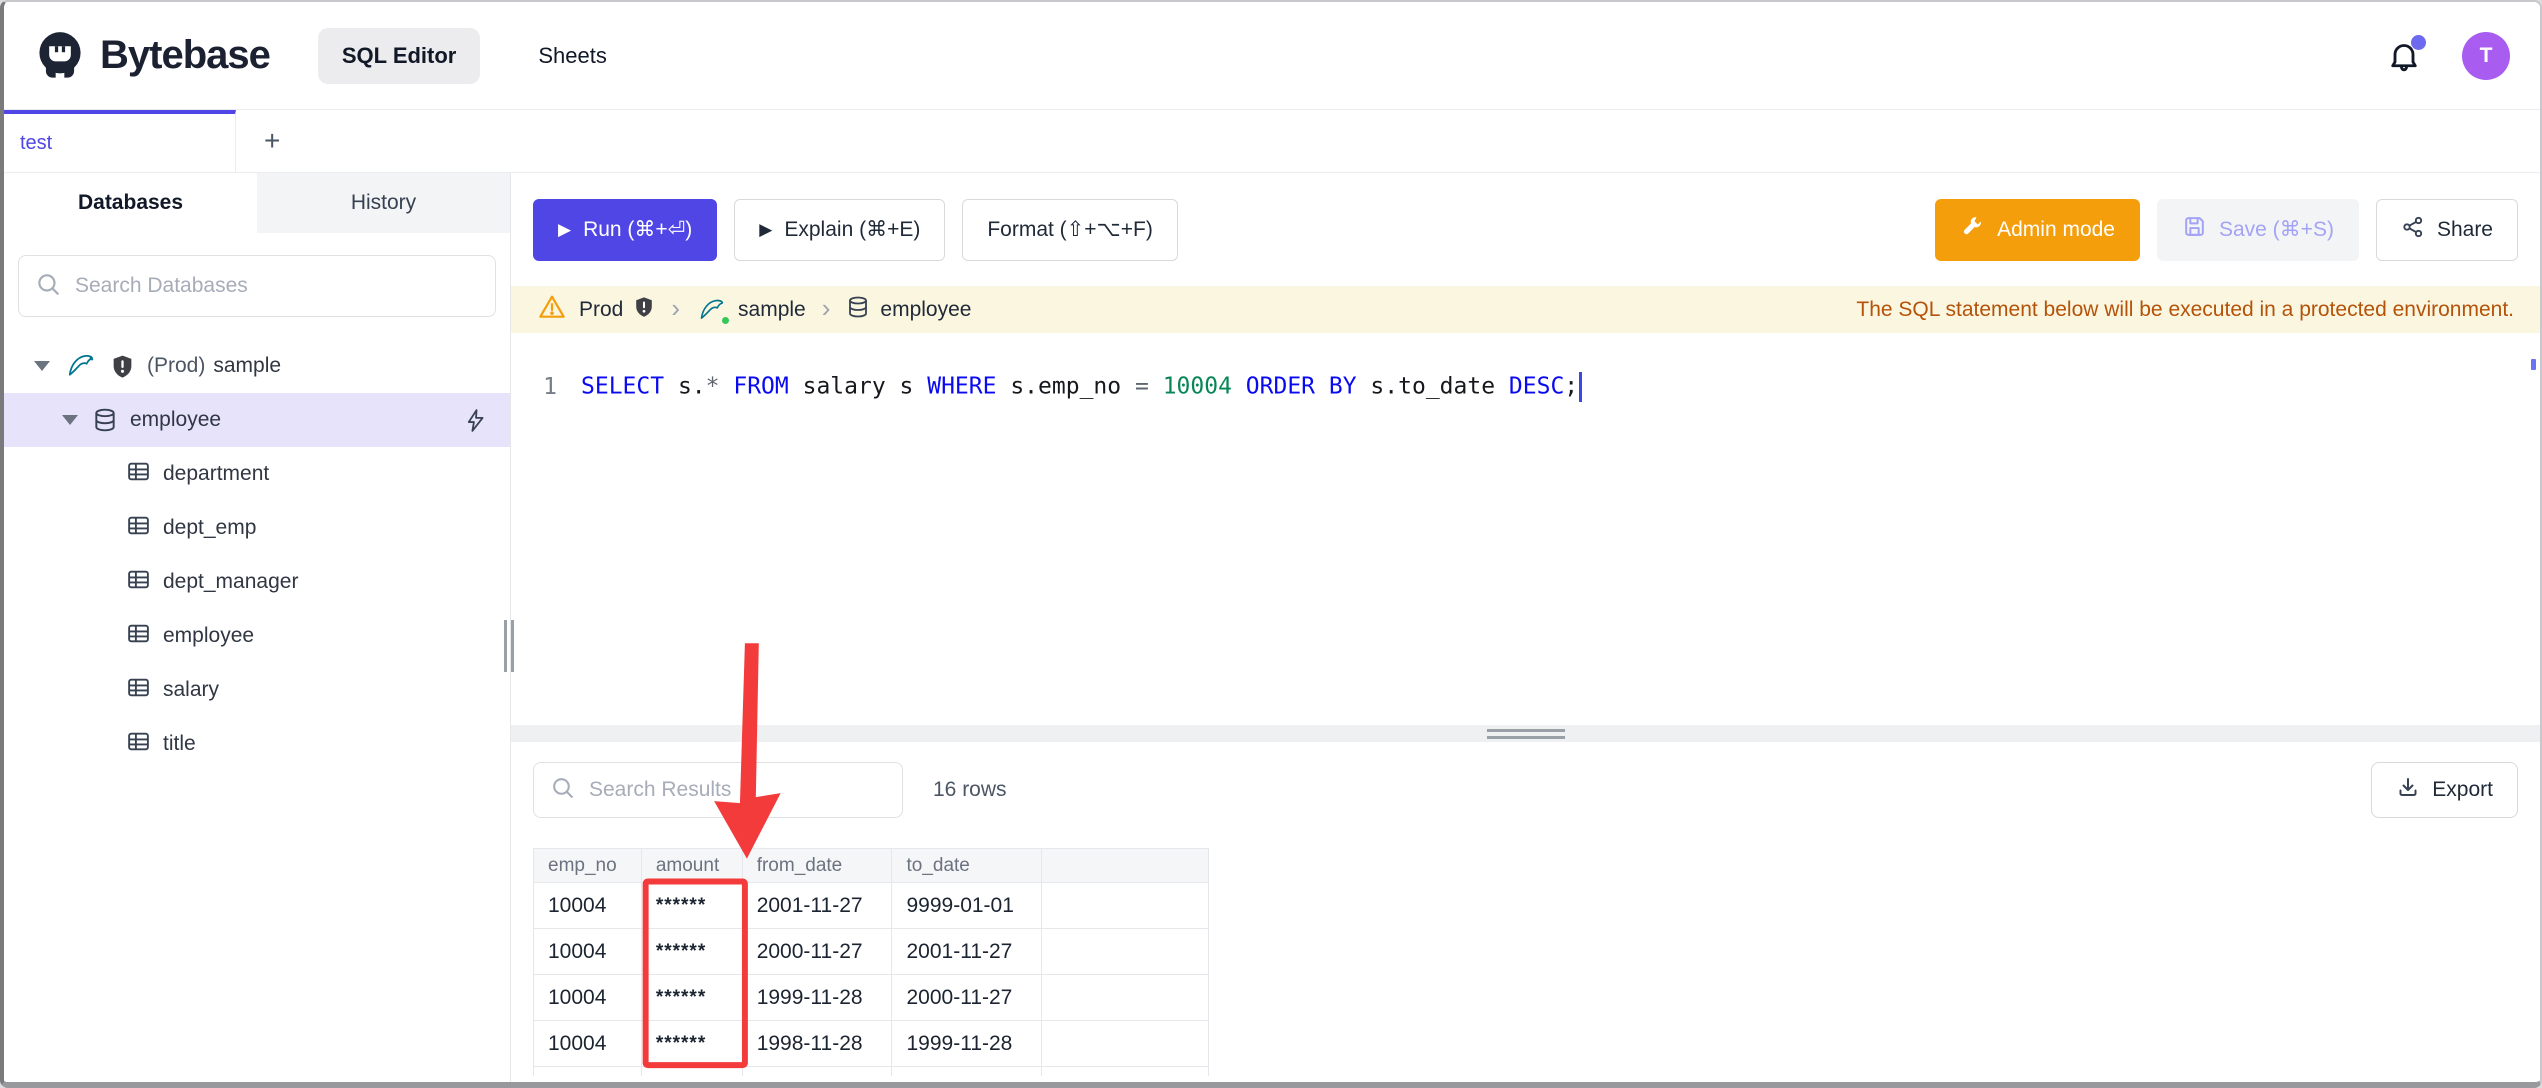 The image size is (2542, 1088). What do you see at coordinates (231, 581) in the screenshot?
I see `table-label: dept_manager` at bounding box center [231, 581].